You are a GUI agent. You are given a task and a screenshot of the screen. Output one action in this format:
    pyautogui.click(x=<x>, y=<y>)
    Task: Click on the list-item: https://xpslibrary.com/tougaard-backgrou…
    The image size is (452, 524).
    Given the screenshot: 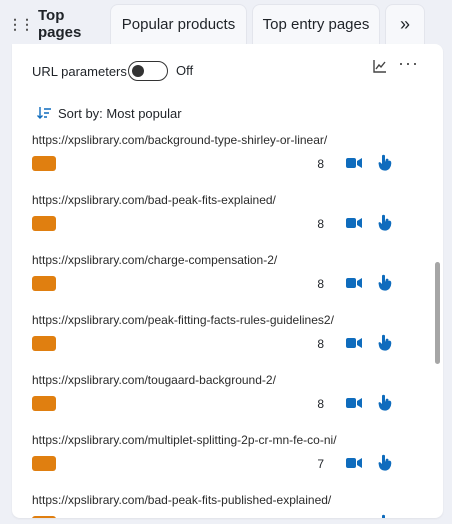 What is the action you would take?
    pyautogui.click(x=227, y=400)
    